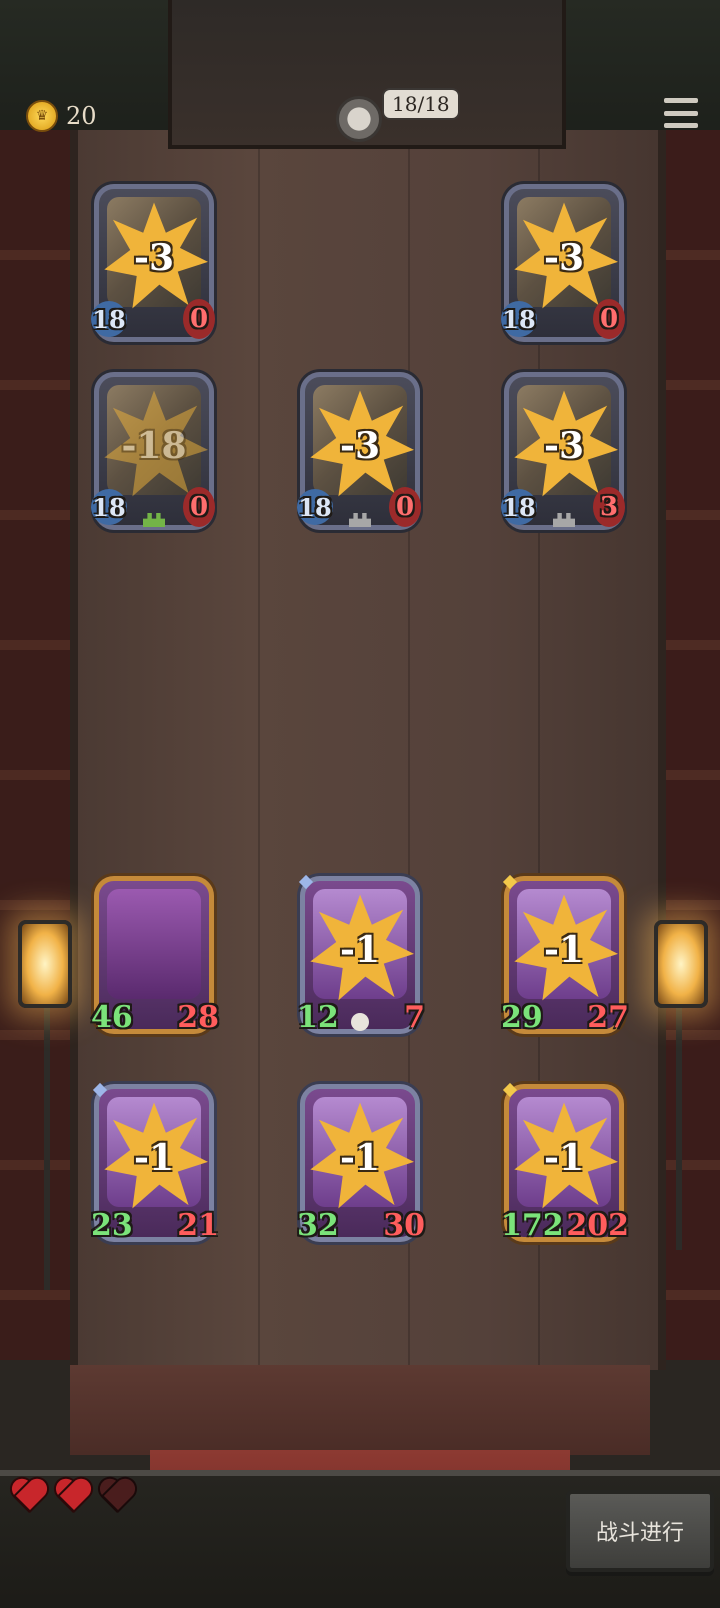  Describe the element at coordinates (40, 745) in the screenshot. I see `left-bookshelf` at that location.